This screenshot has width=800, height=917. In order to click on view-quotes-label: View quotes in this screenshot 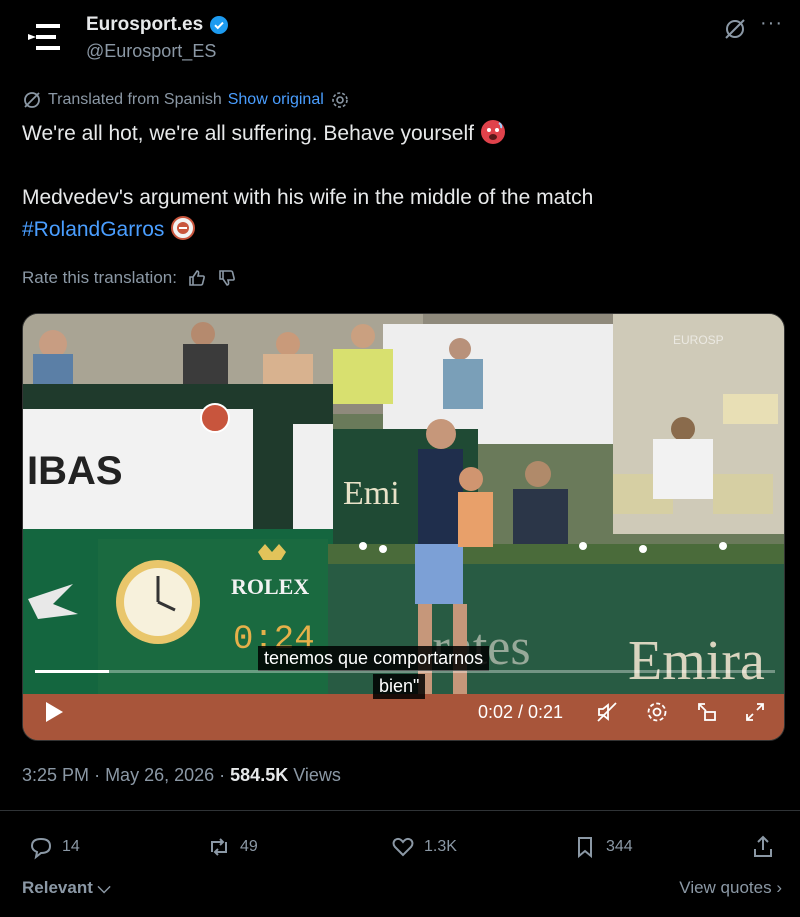, I will do `click(725, 887)`.